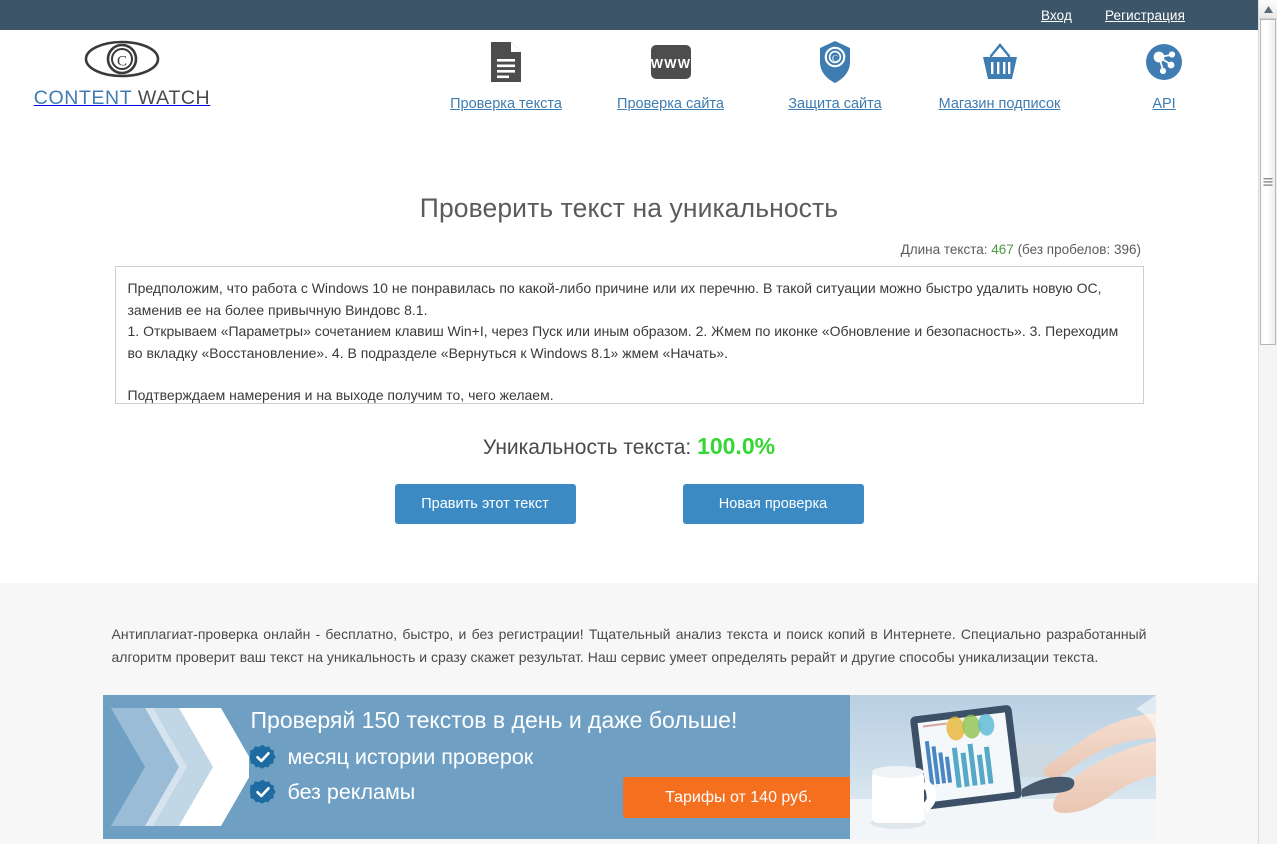  I want to click on banner-feature-item: без рекламы, so click(391, 792).